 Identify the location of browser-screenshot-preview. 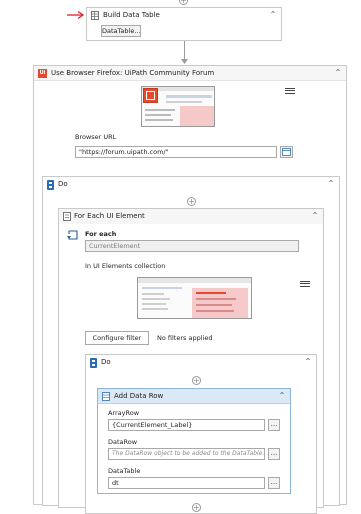
(178, 106).